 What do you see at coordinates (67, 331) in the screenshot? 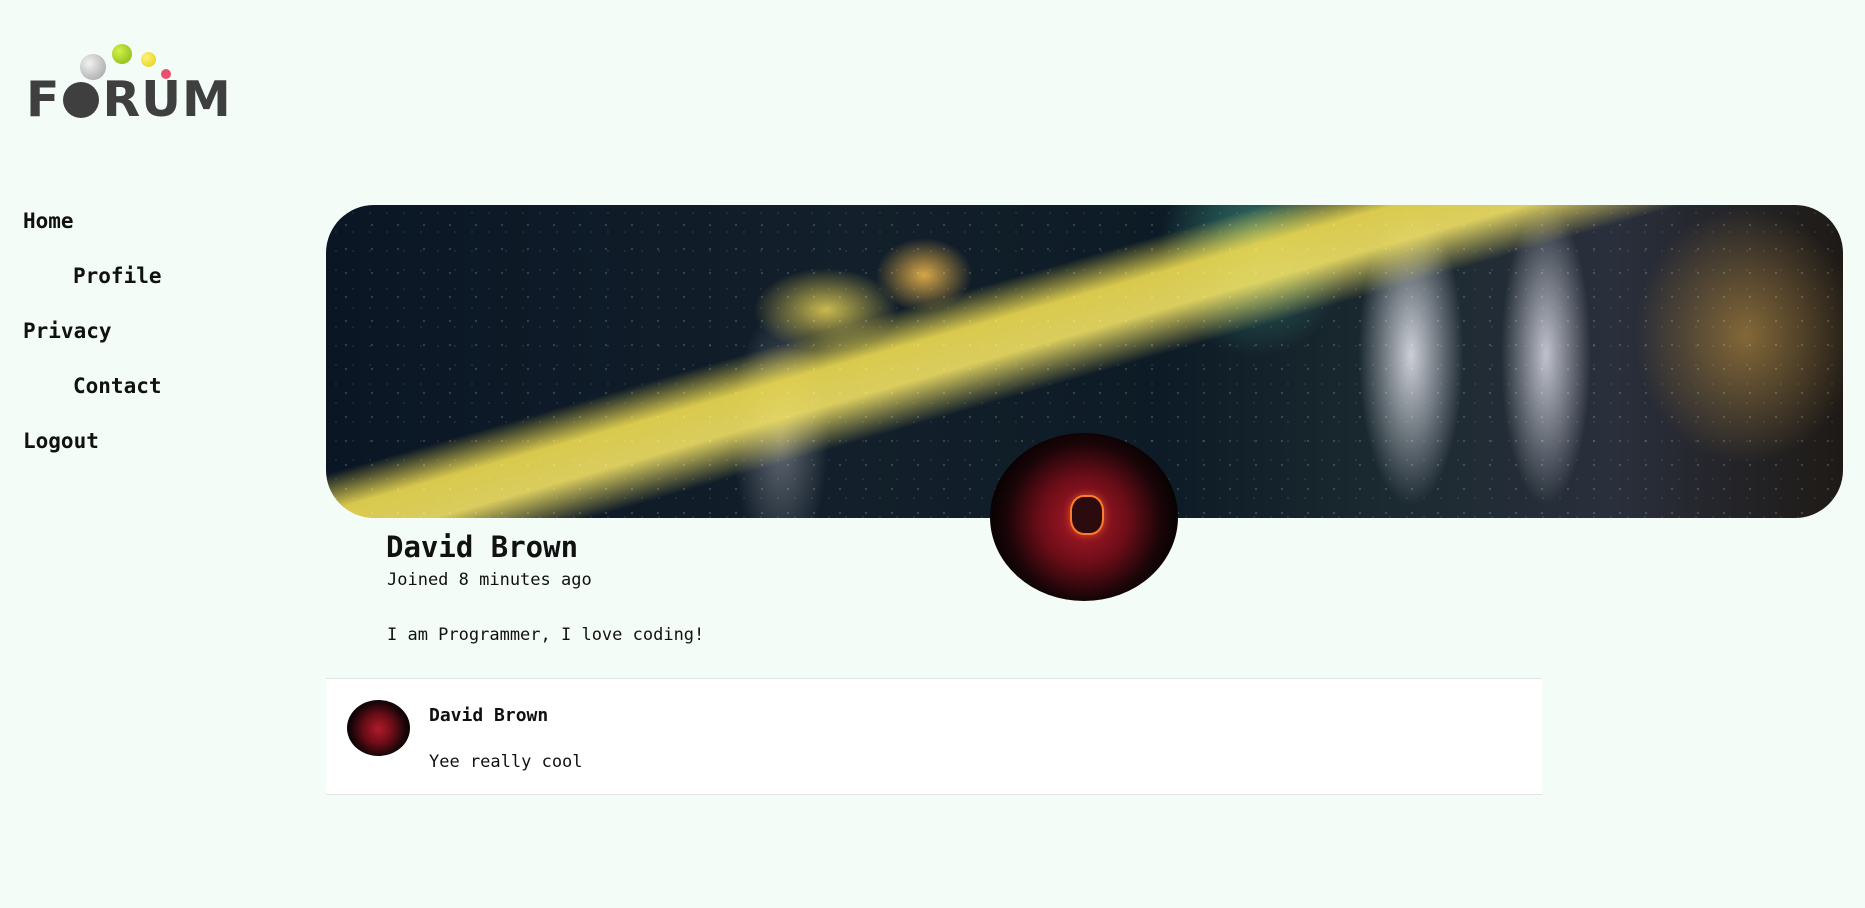
I see `nav-privacy-link: Privacy` at bounding box center [67, 331].